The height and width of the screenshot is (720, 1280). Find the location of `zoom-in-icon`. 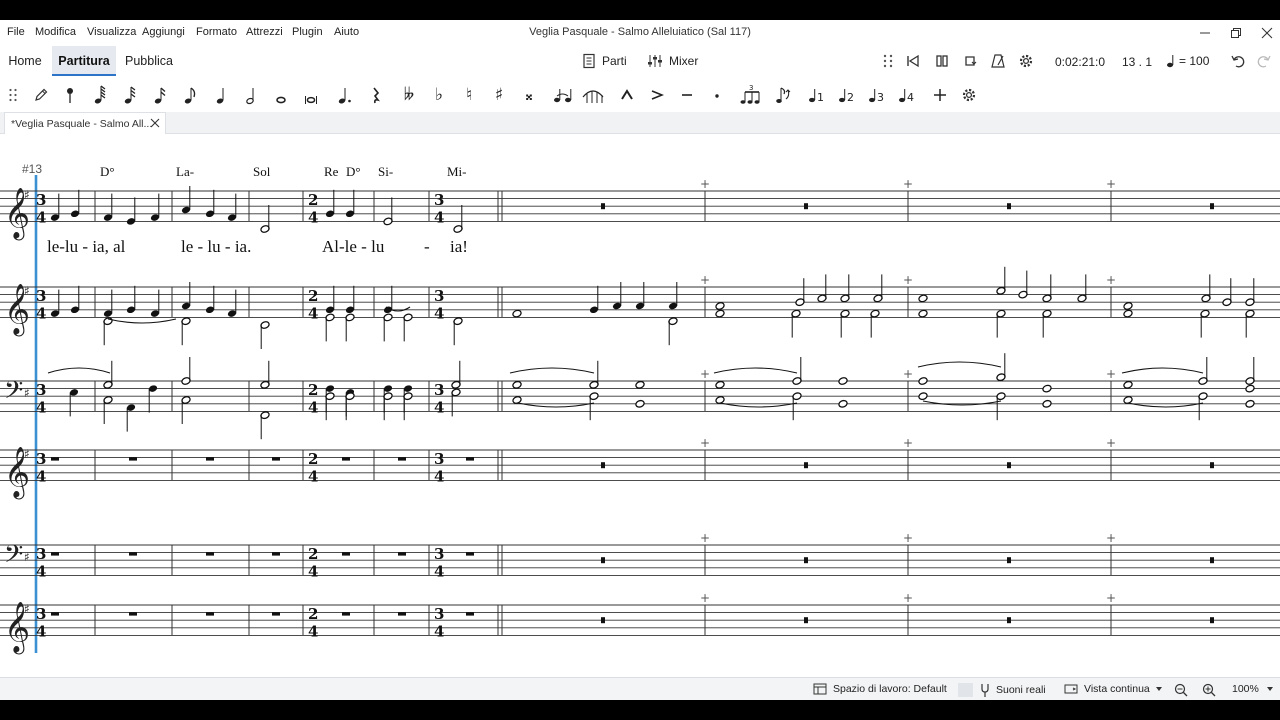

zoom-in-icon is located at coordinates (1209, 690).